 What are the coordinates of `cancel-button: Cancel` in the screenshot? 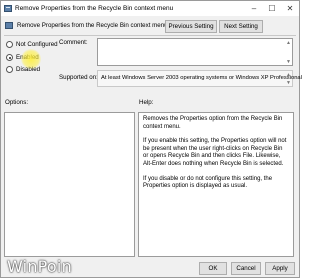 It's located at (246, 268).